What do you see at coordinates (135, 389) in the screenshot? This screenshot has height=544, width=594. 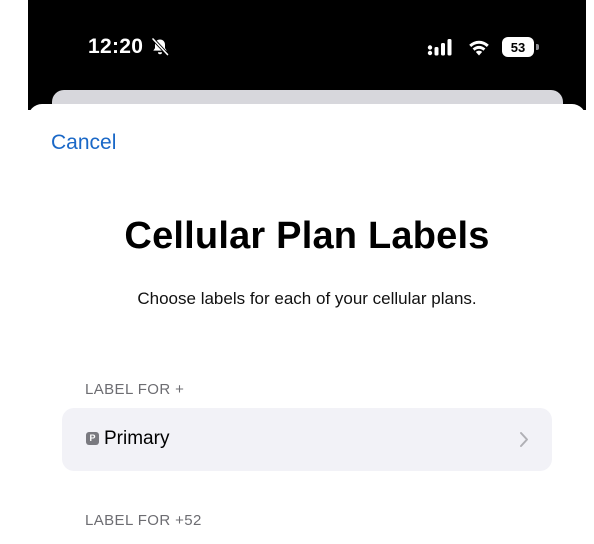 I see `section-header-primary: LABEL FOR +` at bounding box center [135, 389].